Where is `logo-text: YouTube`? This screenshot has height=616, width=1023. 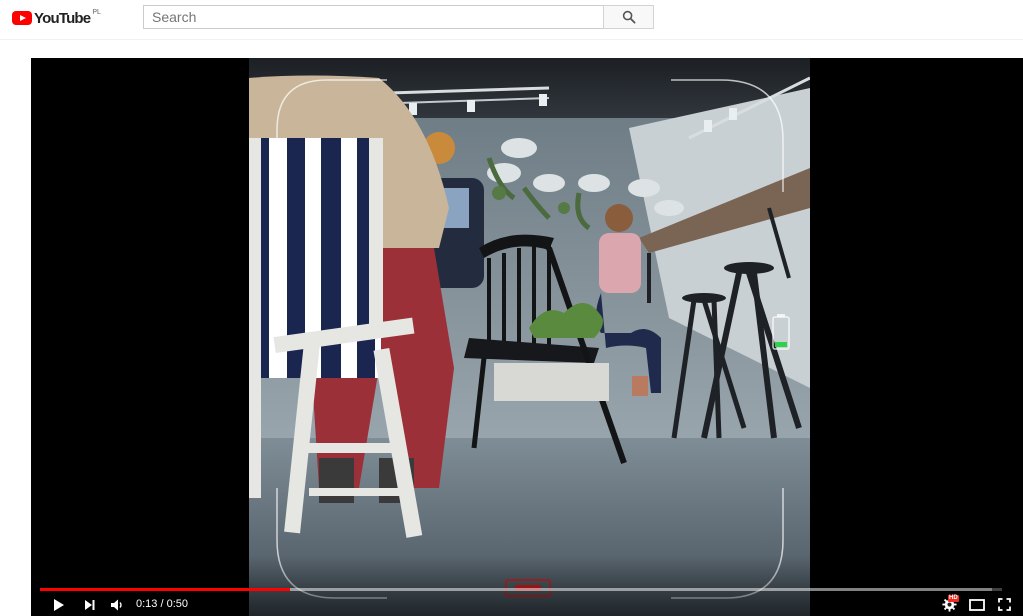 logo-text: YouTube is located at coordinates (62, 18).